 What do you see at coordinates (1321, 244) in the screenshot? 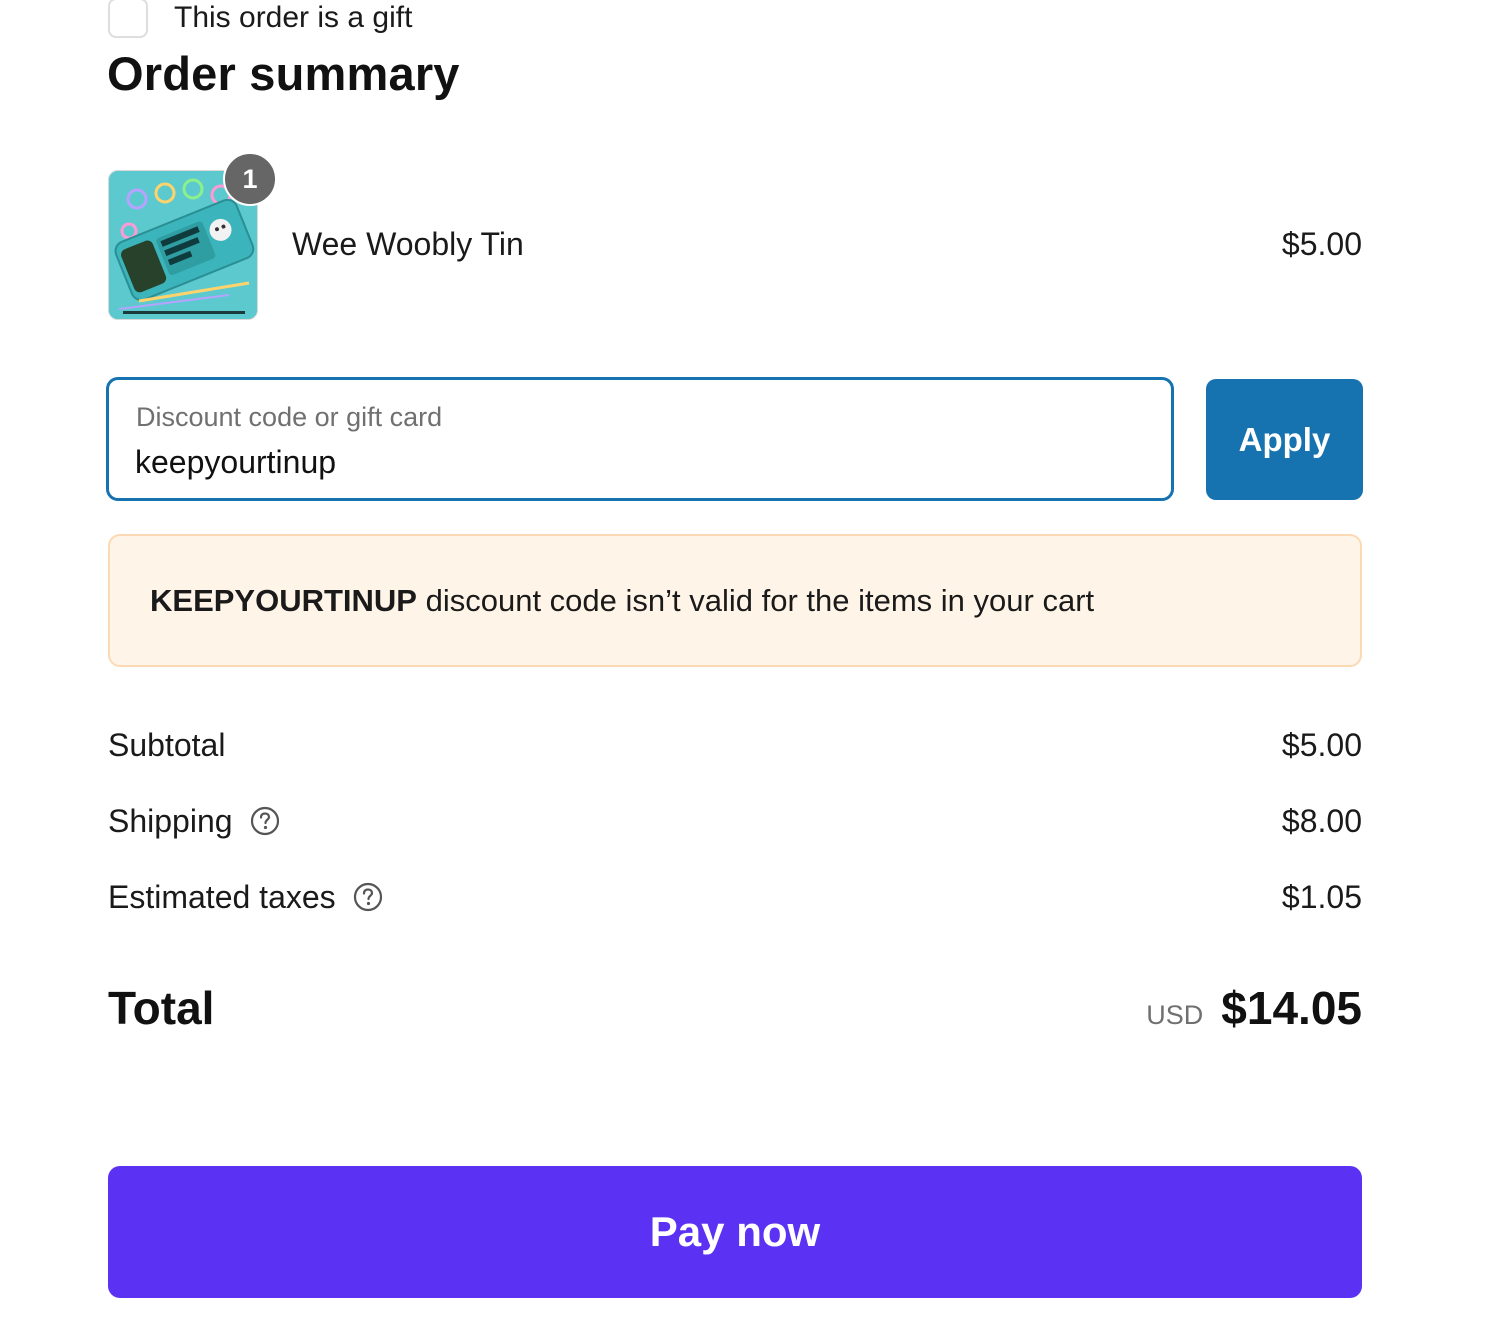
I see `item-price: $5.00` at bounding box center [1321, 244].